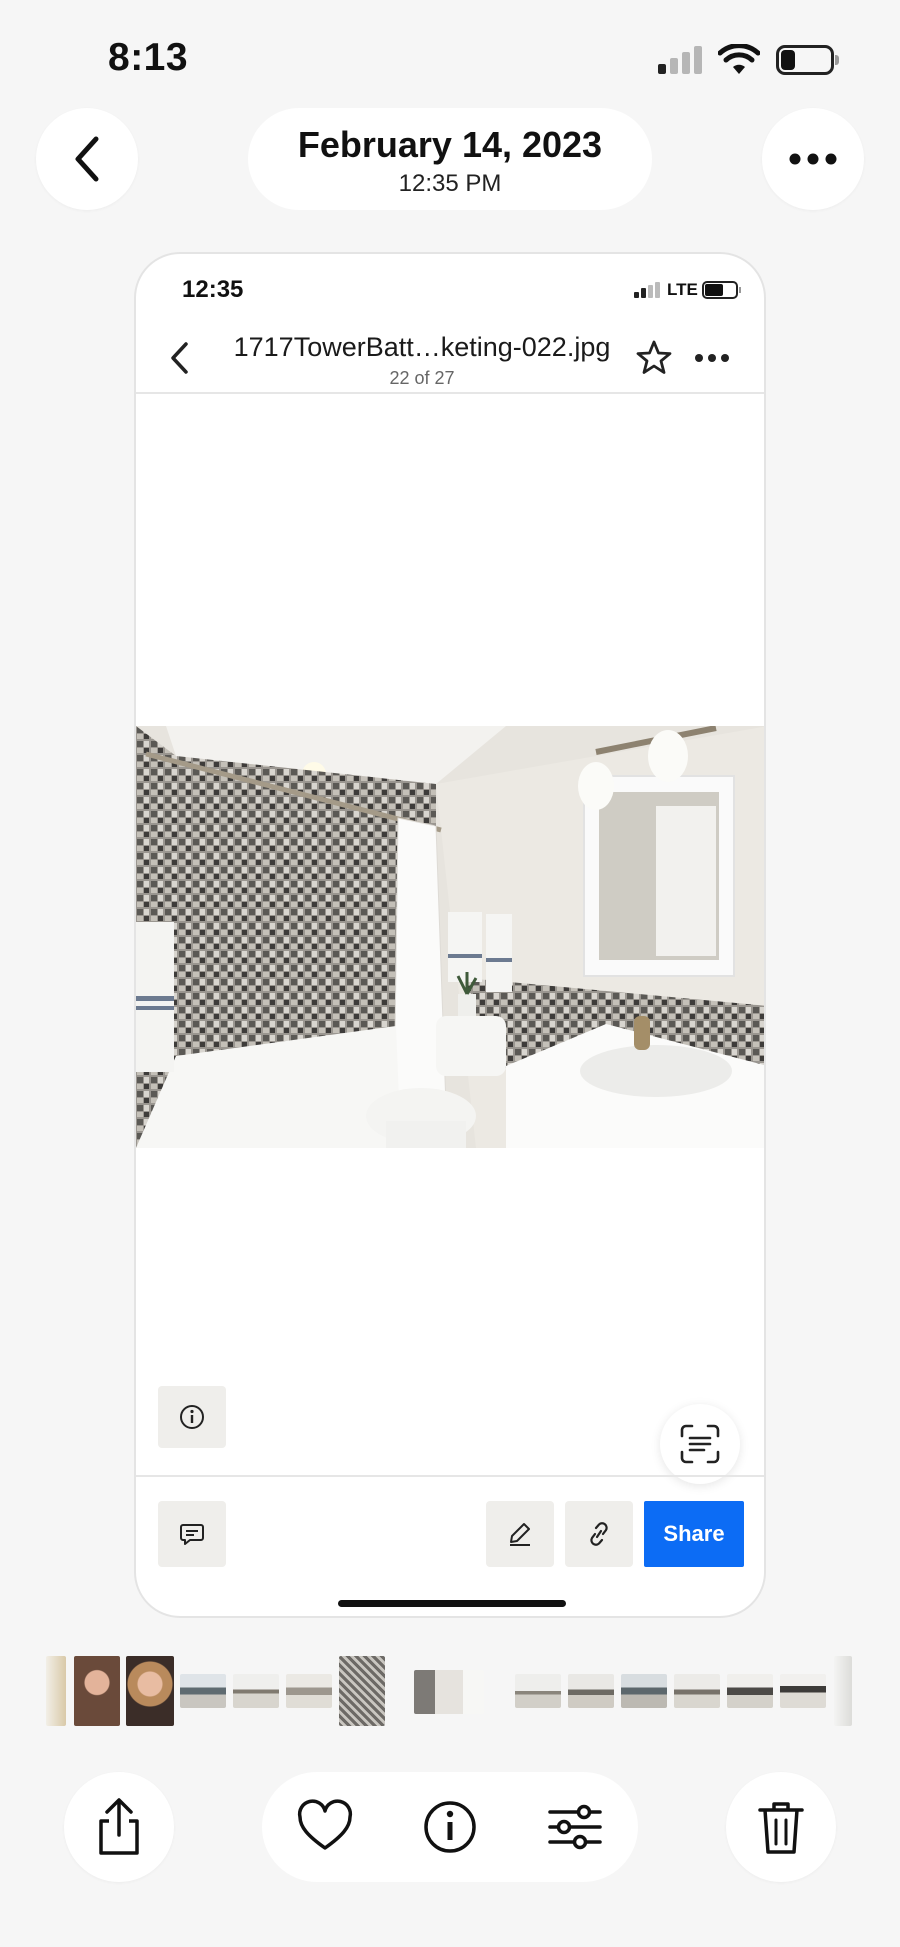 This screenshot has height=1947, width=900. I want to click on photo-time: 12:35 PM, so click(450, 183).